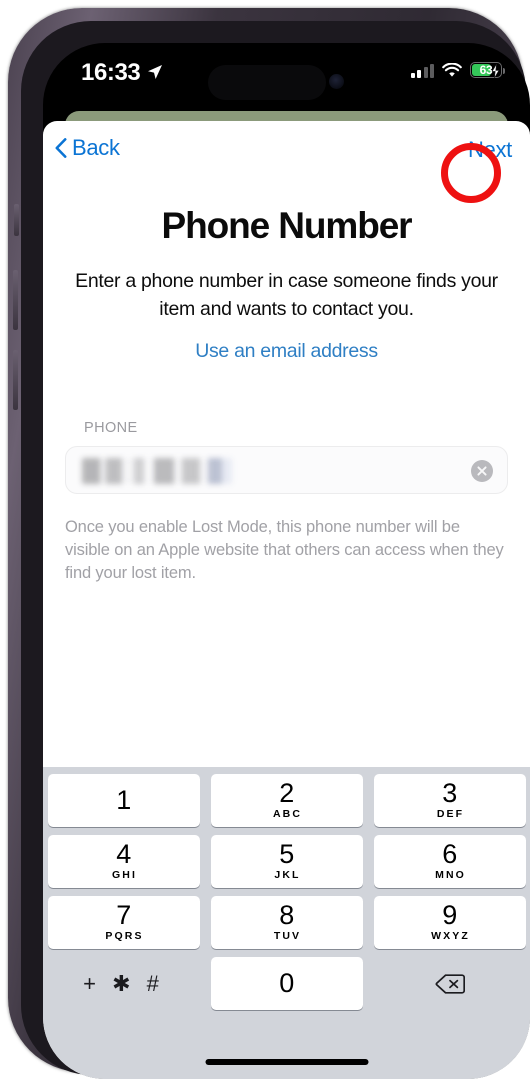 The image size is (531, 1080). I want to click on key-letters: WXYZ, so click(450, 936).